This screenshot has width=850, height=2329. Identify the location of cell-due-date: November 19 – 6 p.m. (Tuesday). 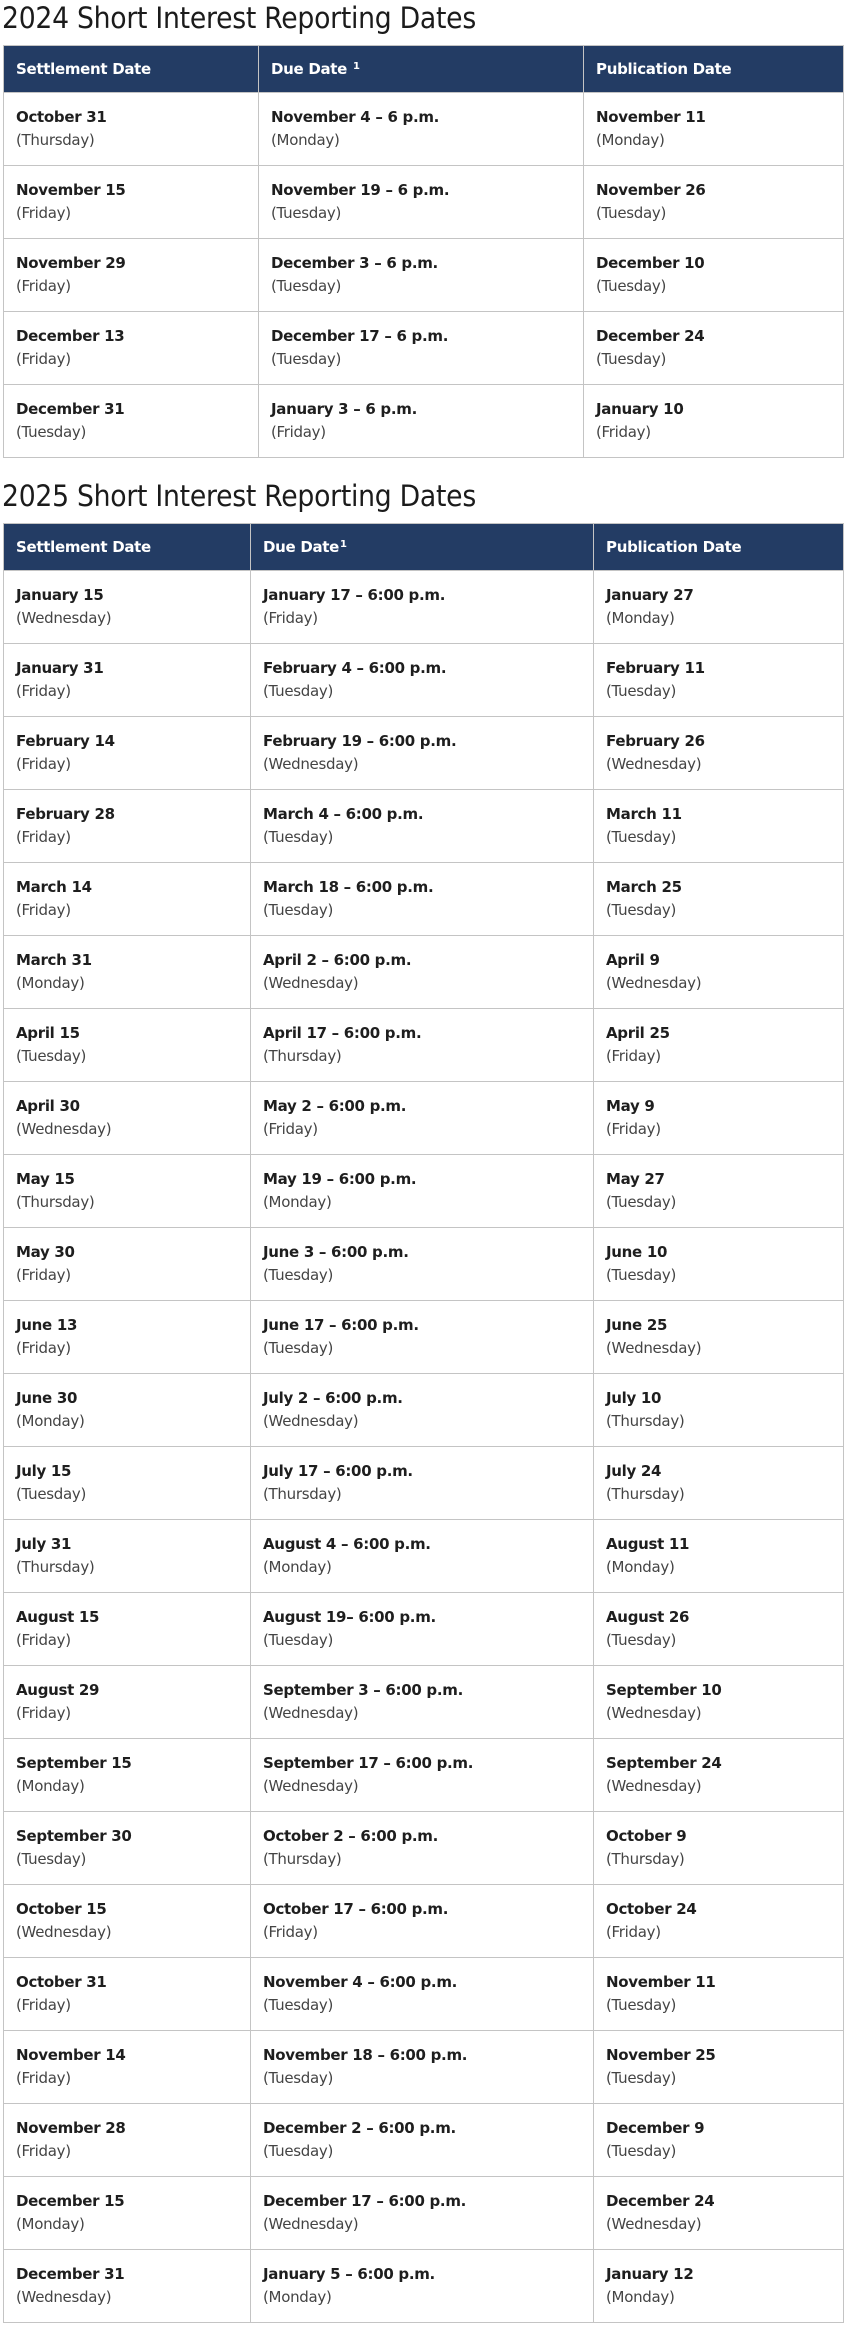
(421, 202).